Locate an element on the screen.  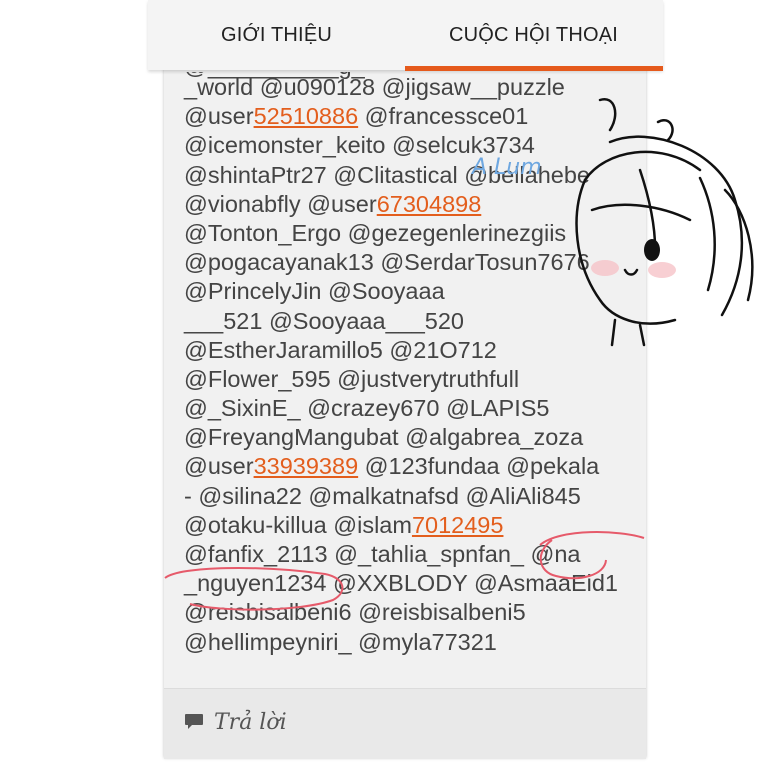
tab-conversation: CUỘC HỘI THOẠI is located at coordinates (533, 35).